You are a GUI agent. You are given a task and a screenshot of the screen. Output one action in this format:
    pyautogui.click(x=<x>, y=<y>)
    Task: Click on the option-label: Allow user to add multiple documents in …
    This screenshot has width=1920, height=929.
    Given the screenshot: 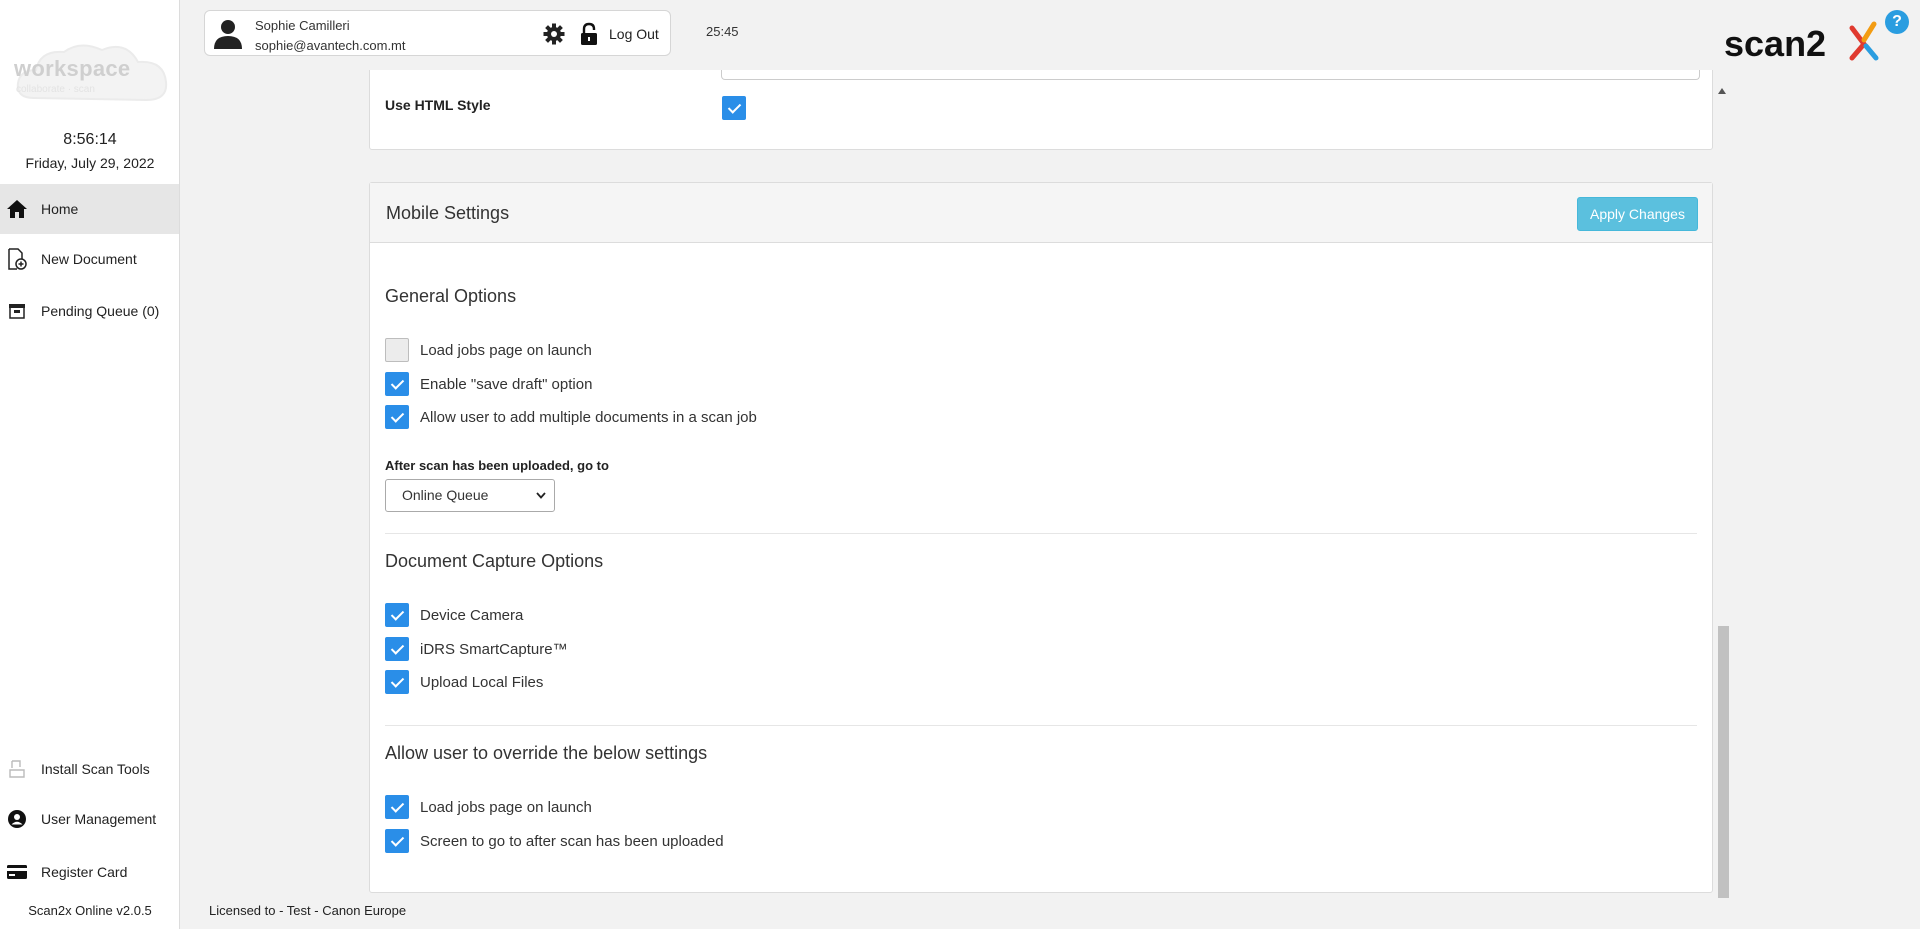 What is the action you would take?
    pyautogui.click(x=588, y=417)
    